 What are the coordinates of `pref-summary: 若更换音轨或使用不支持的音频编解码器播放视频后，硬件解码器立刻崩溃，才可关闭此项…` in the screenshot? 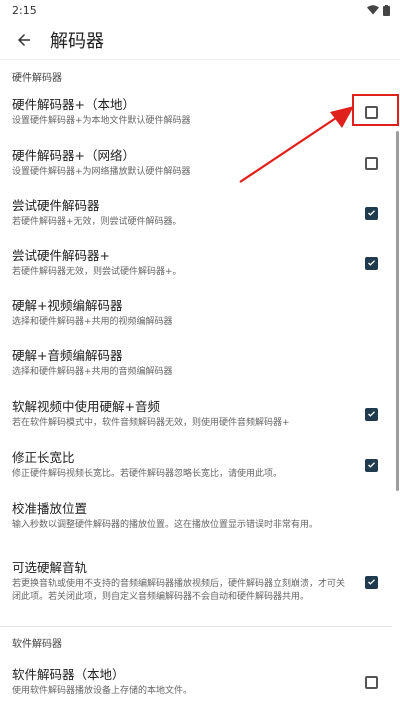 It's located at (179, 590).